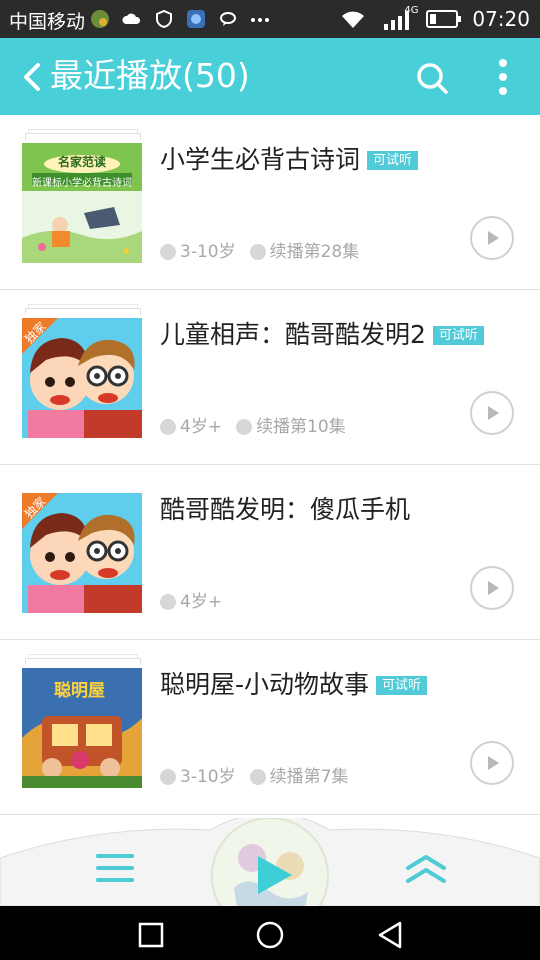 Image resolution: width=540 pixels, height=960 pixels. Describe the element at coordinates (33, 77) in the screenshot. I see `back-arrow-icon` at that location.